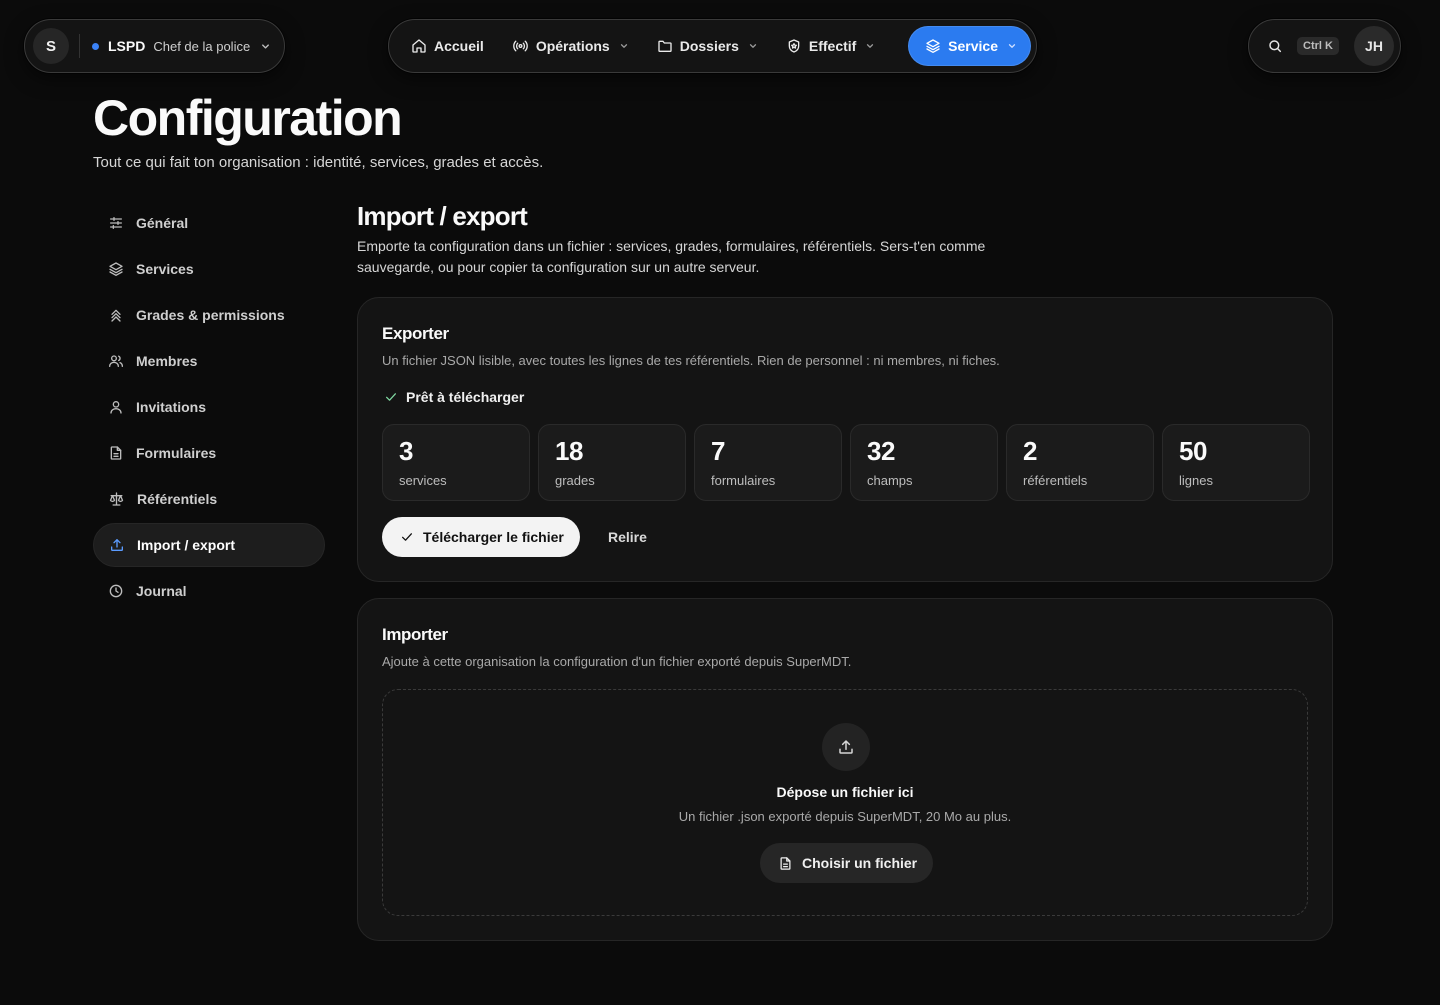 The height and width of the screenshot is (1005, 1440). Describe the element at coordinates (209, 361) in the screenshot. I see `sidebar-item-membres: Membres` at that location.